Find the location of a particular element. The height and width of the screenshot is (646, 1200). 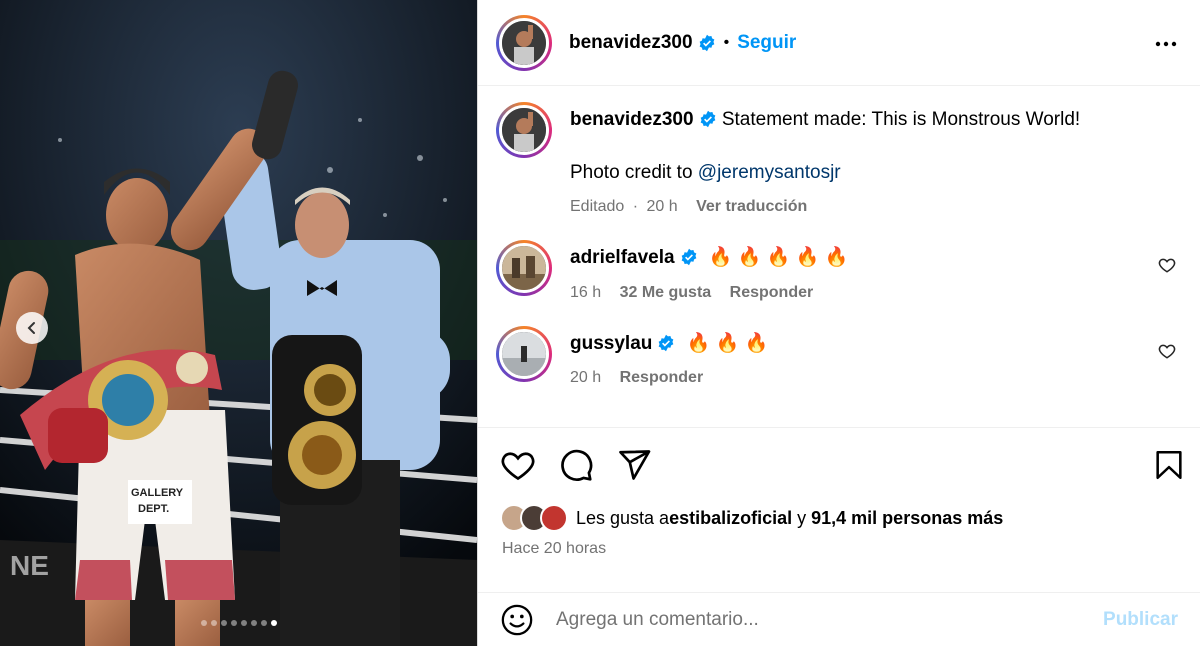

photo-credit-text: Photo credit to is located at coordinates (634, 172).